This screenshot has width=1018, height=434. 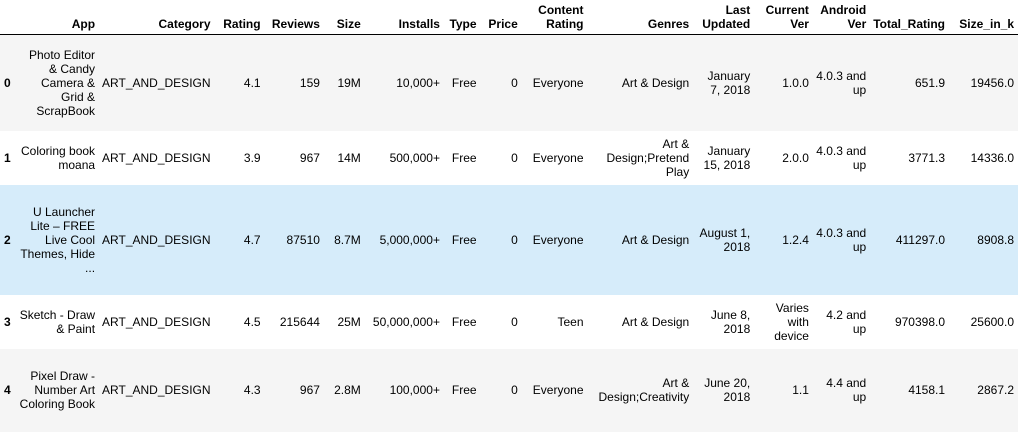 I want to click on cell-total-rating: 411297.0, so click(x=920, y=239).